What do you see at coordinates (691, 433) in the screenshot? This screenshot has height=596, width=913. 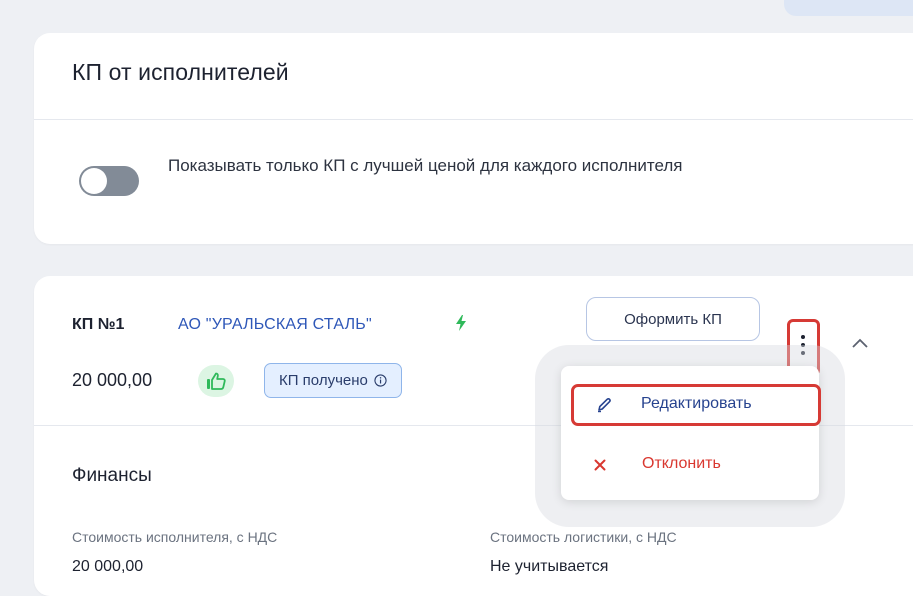 I see `context-menu: Редактировать Отклонить` at bounding box center [691, 433].